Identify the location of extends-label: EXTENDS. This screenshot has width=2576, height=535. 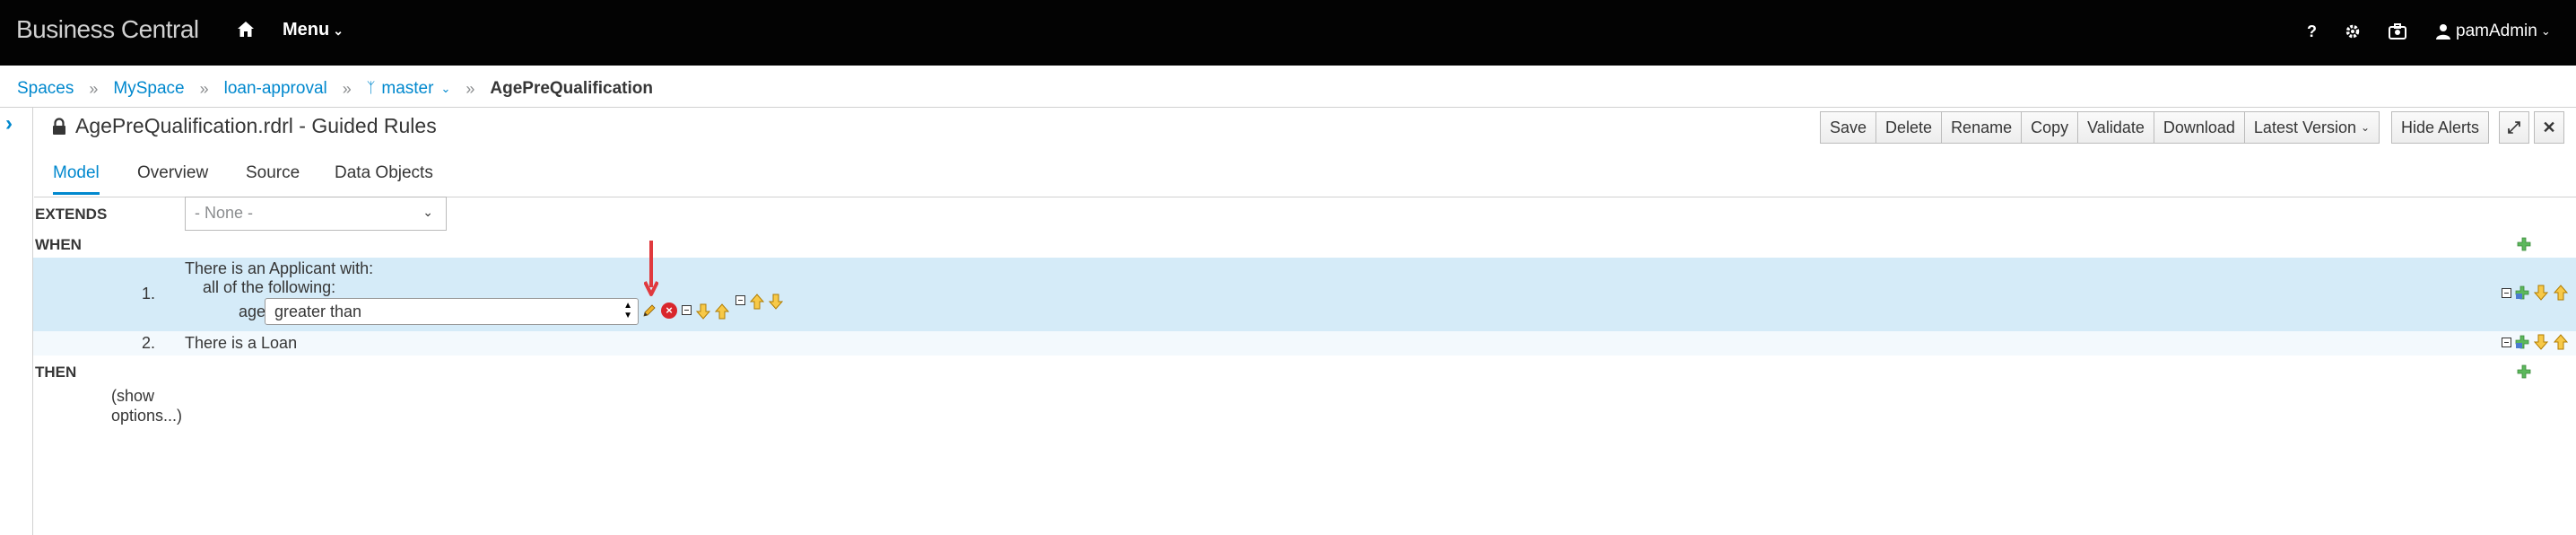
(71, 214).